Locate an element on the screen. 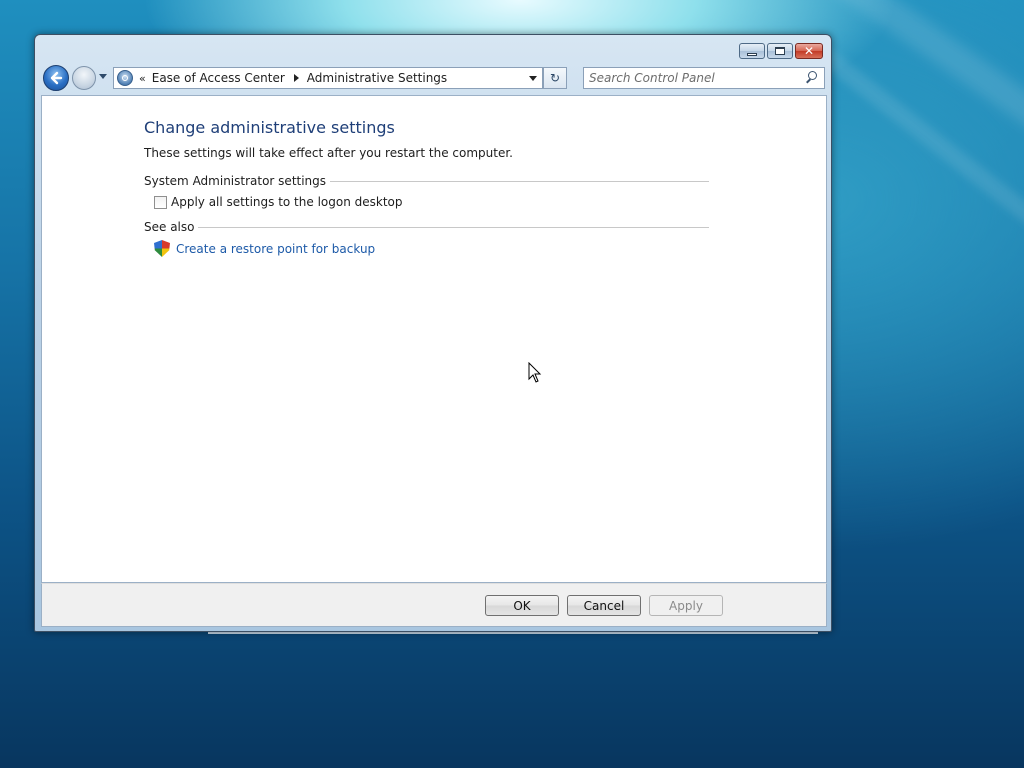 The image size is (1024, 768). minimize-icon is located at coordinates (752, 54).